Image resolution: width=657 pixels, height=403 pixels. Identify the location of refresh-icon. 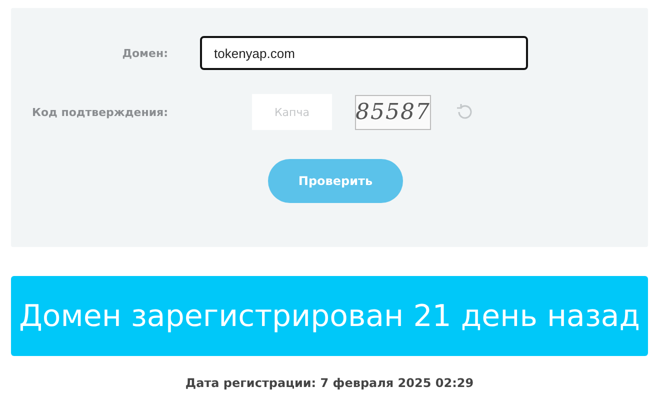
(465, 112).